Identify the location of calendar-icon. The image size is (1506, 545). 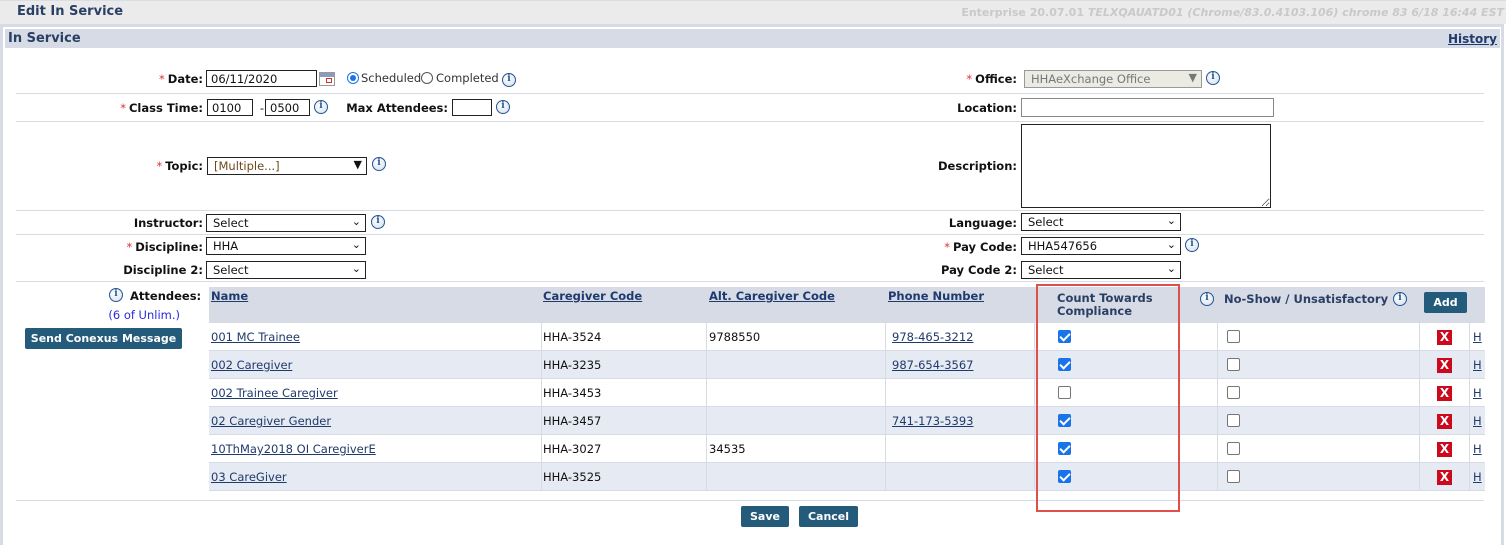
(327, 79).